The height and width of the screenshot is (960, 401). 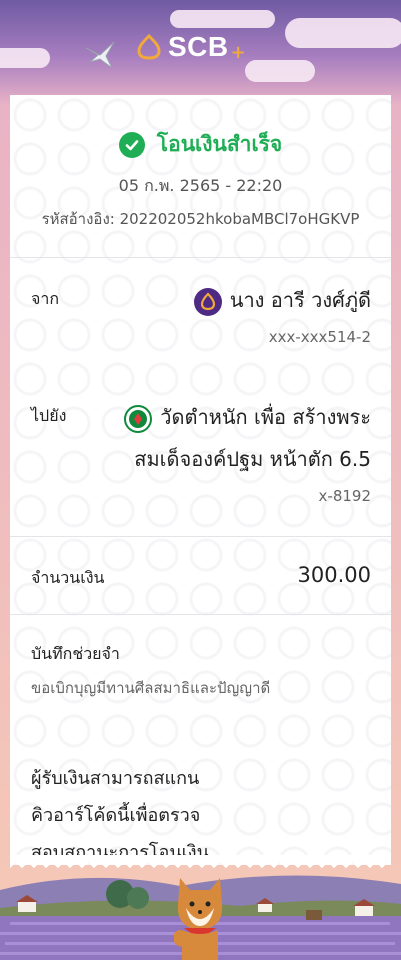 I want to click on scb-logo: SCB +, so click(x=191, y=46).